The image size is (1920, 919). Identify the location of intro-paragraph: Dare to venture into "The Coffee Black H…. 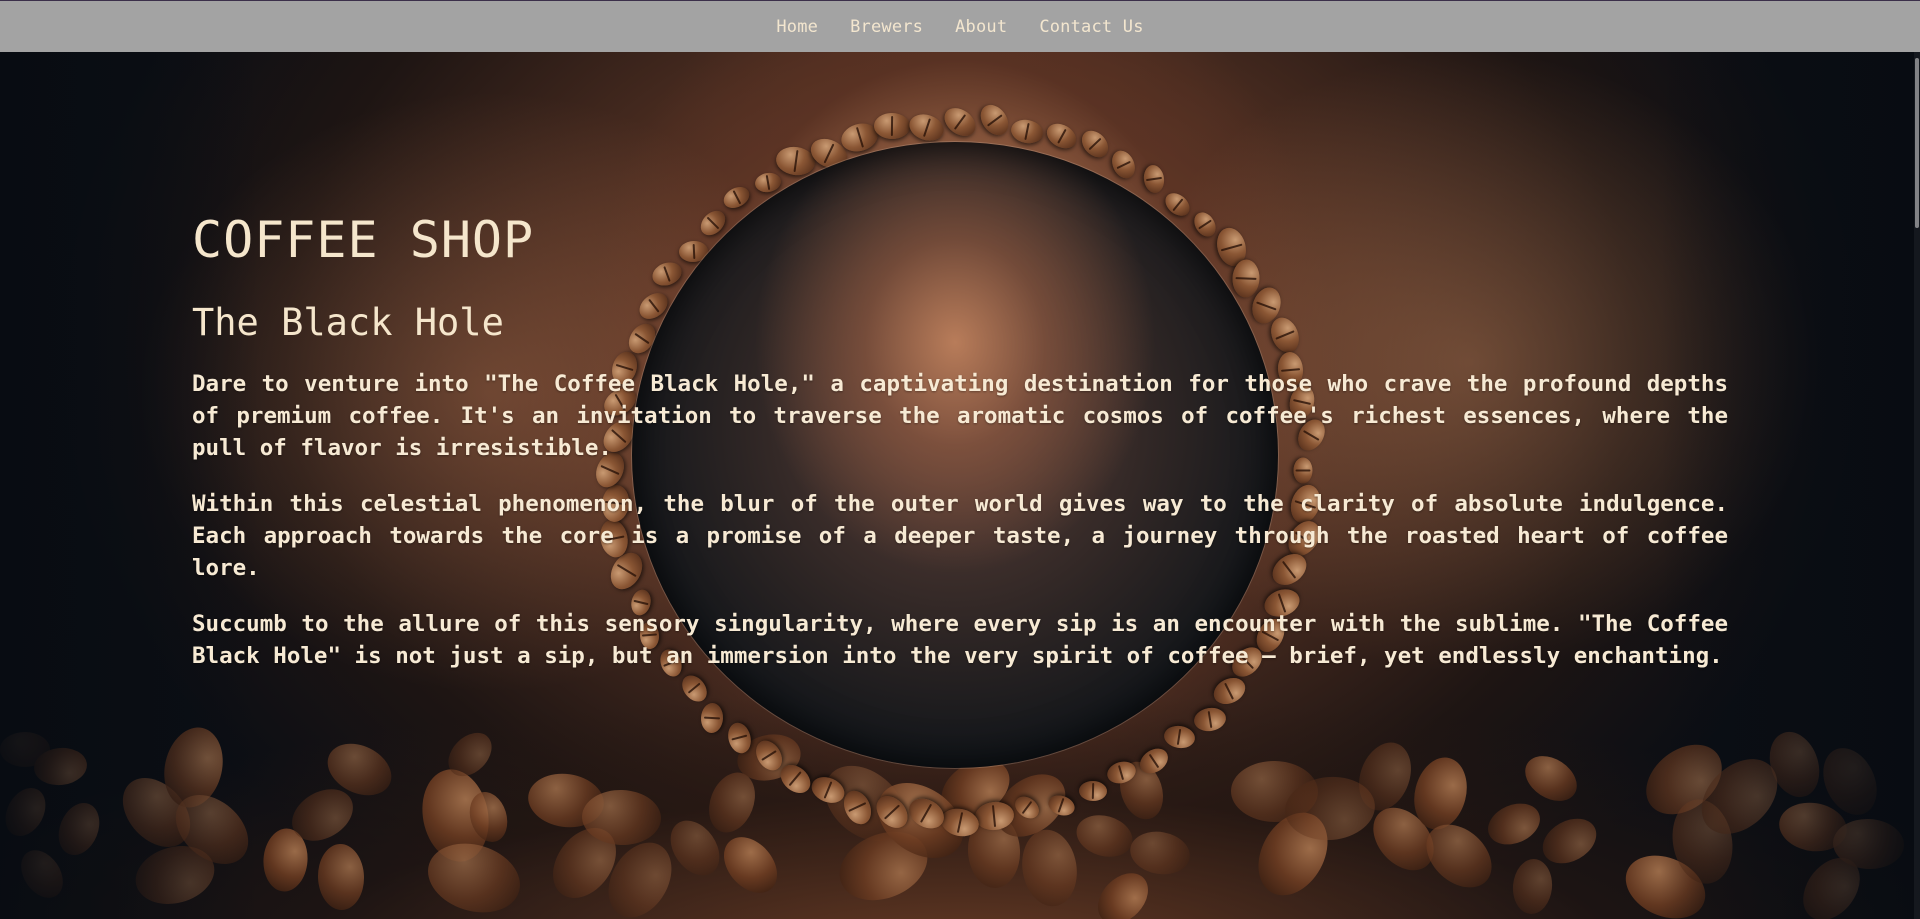
(960, 416).